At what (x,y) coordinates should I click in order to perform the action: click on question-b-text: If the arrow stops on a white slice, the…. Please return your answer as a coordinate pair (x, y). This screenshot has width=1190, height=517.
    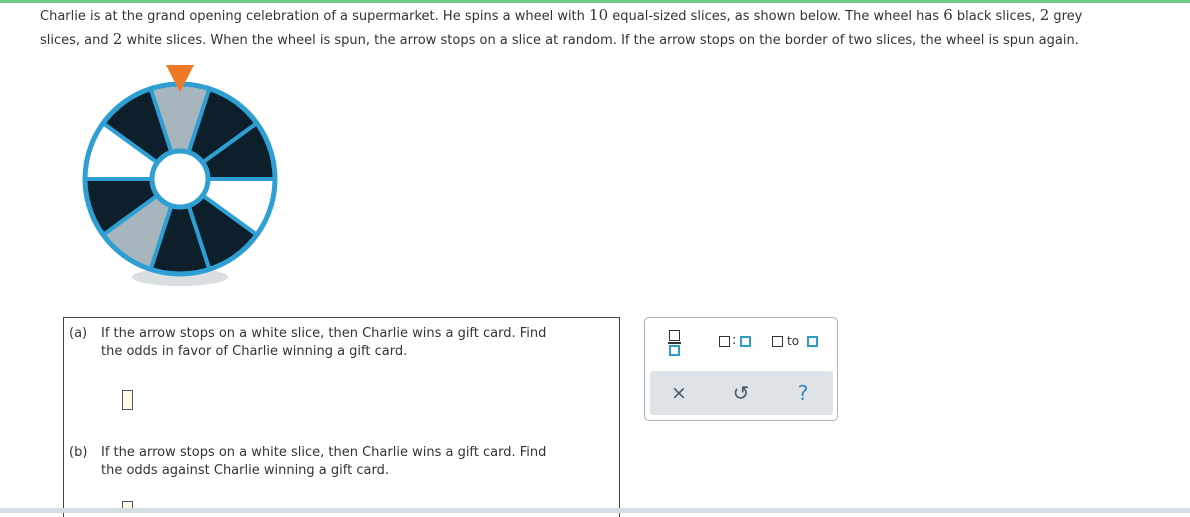
    Looking at the image, I should click on (324, 452).